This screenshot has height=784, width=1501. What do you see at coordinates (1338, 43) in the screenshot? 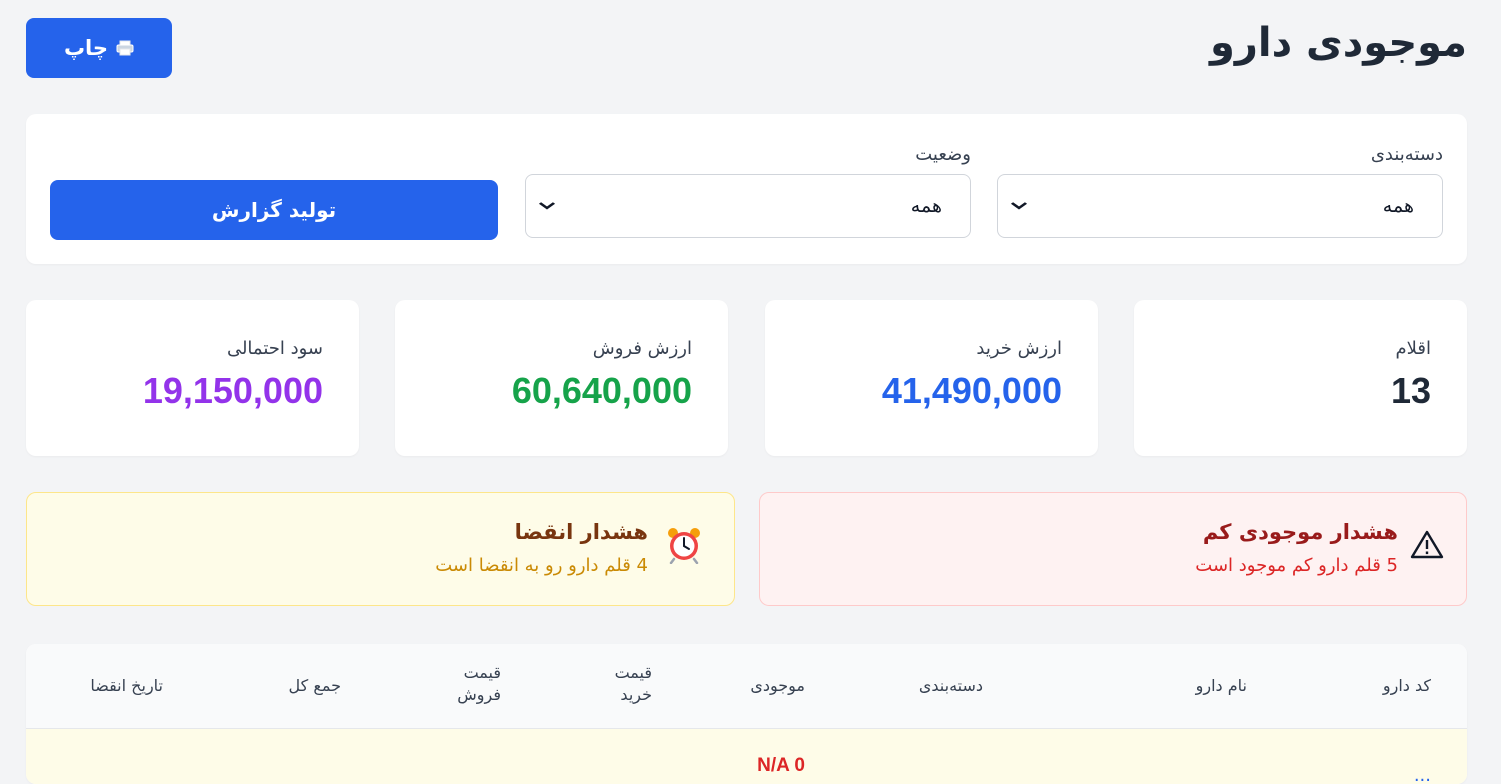
I see `page-title: موجودی دارو` at bounding box center [1338, 43].